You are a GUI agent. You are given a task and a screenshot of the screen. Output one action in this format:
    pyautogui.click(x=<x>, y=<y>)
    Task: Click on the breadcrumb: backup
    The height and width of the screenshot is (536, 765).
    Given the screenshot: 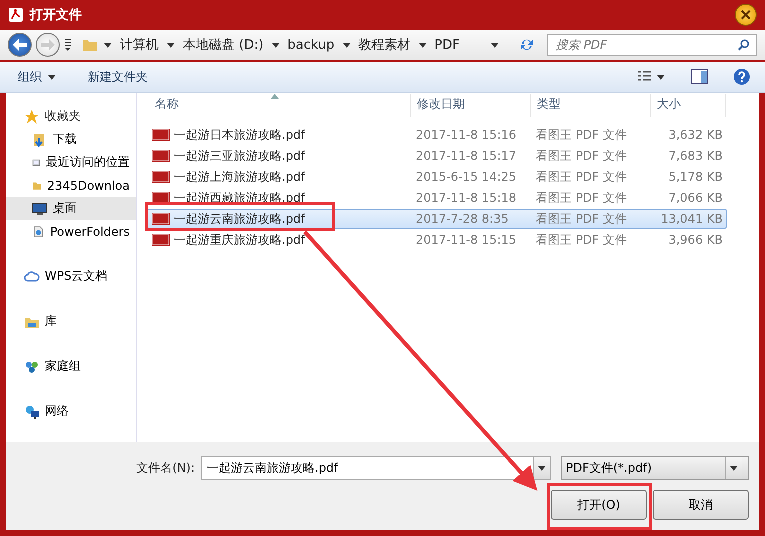 What is the action you would take?
    pyautogui.click(x=311, y=45)
    